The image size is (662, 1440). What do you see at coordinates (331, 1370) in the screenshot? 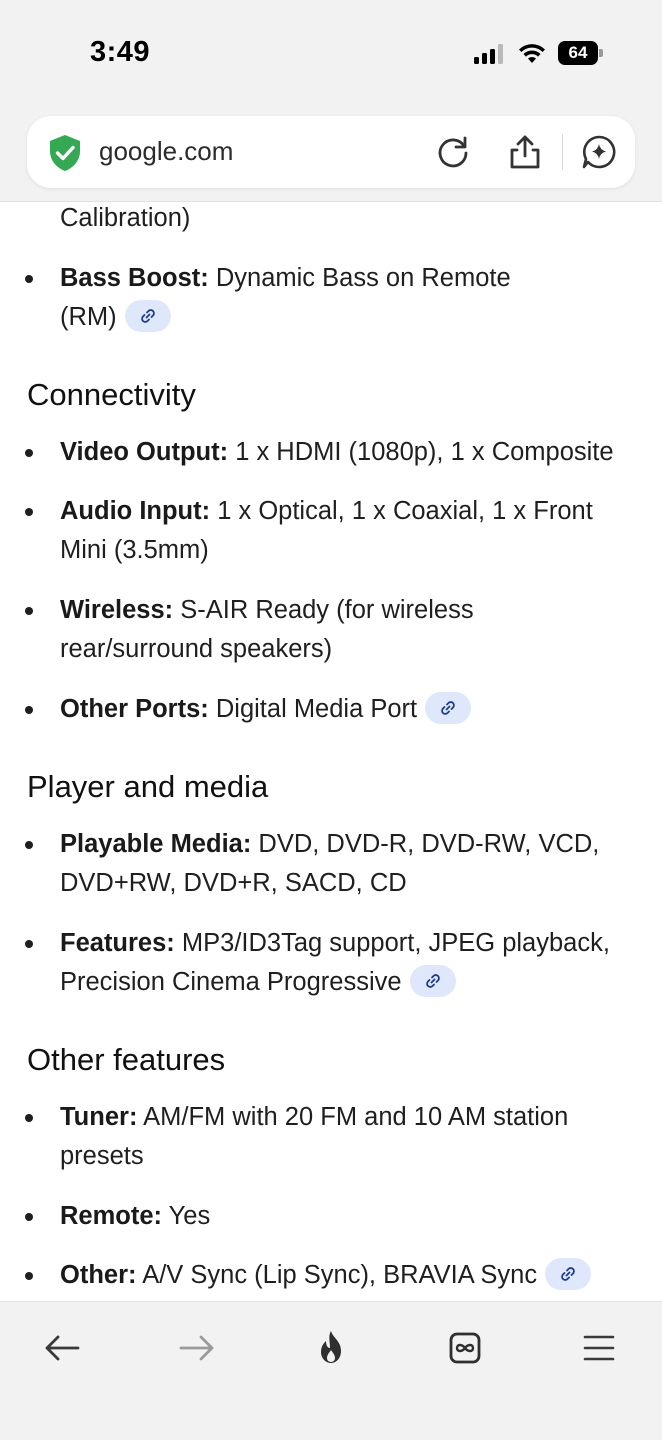
I see `bottom-toolbar` at bounding box center [331, 1370].